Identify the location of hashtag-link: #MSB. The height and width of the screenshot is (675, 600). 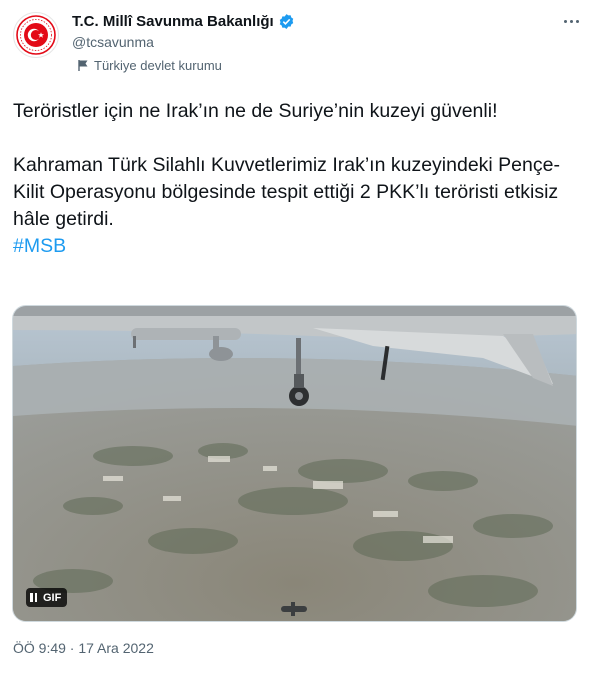
(39, 246).